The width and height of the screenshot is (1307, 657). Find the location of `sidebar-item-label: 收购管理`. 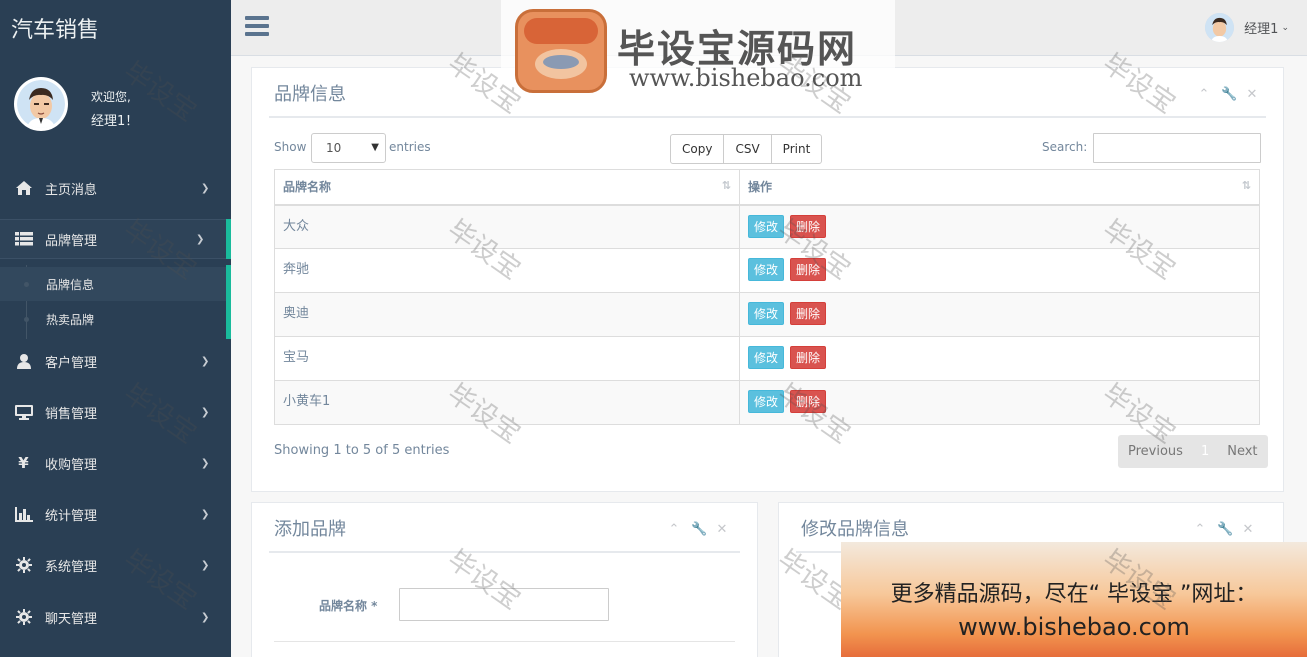

sidebar-item-label: 收购管理 is located at coordinates (71, 465).